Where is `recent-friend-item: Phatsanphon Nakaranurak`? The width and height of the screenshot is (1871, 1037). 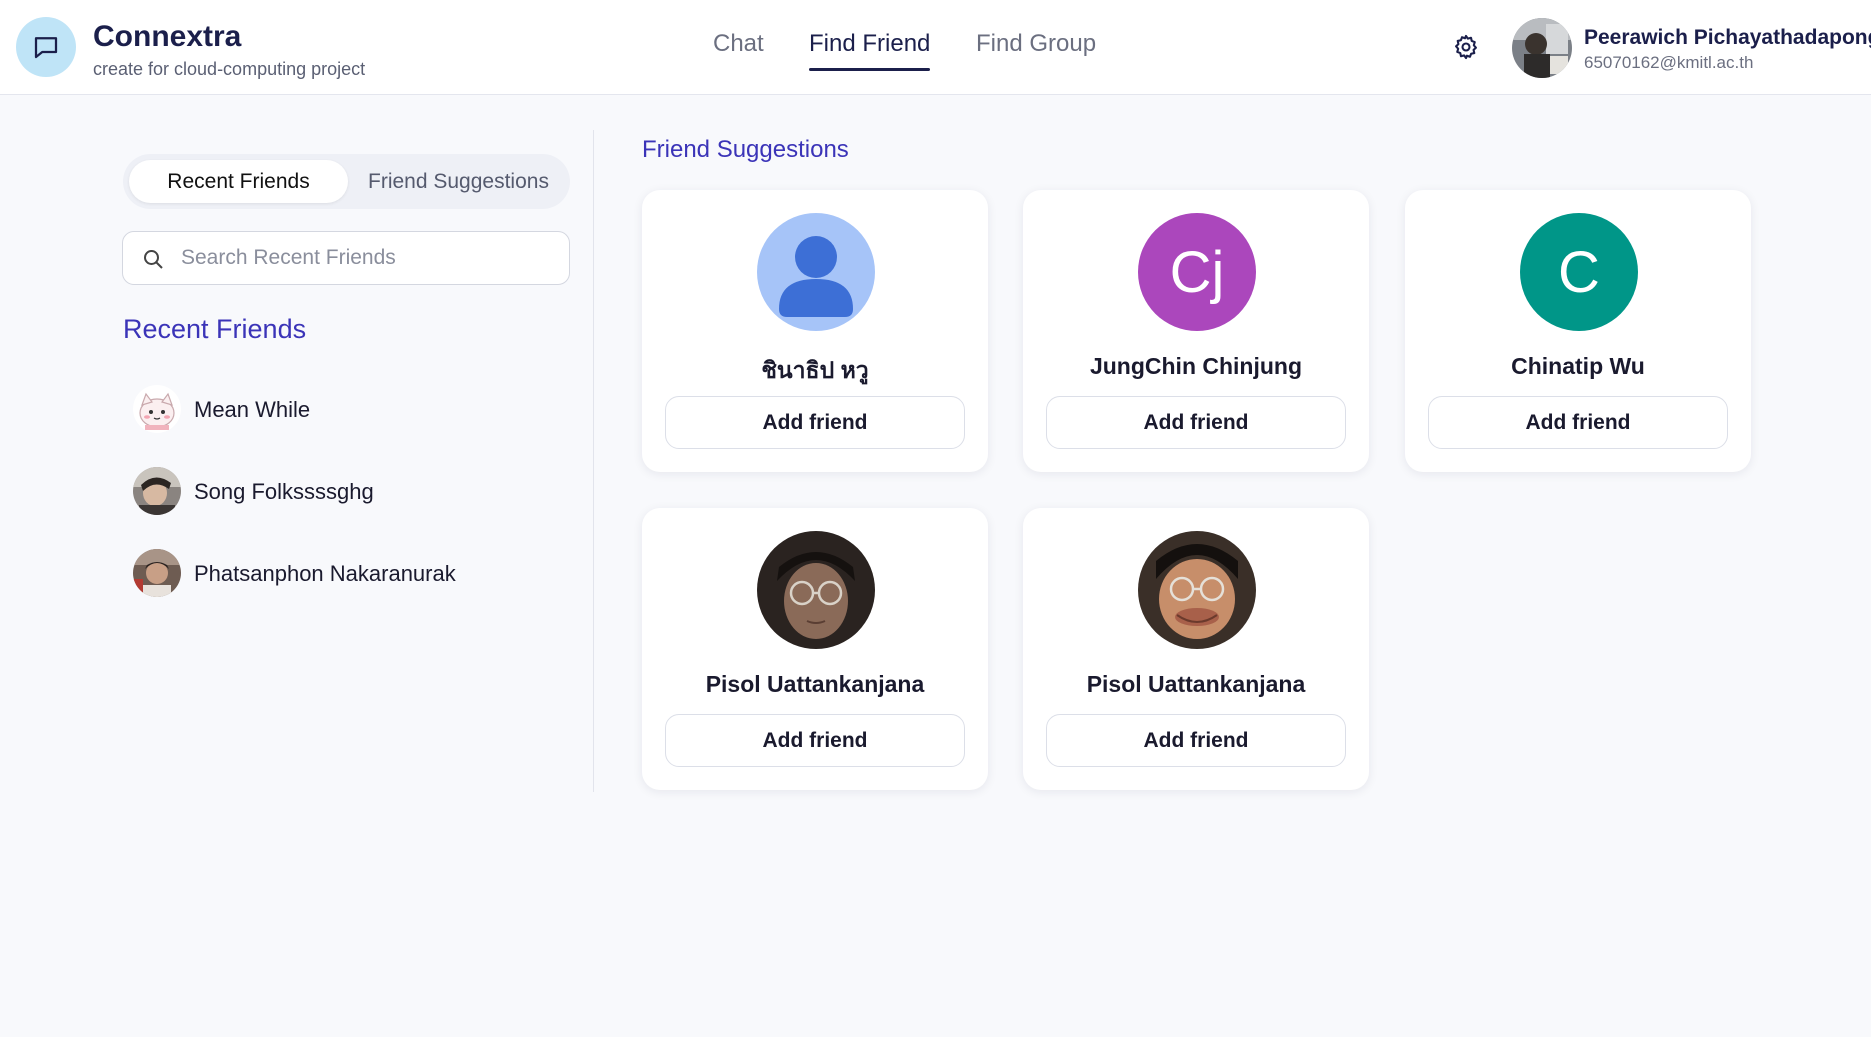
recent-friend-item: Phatsanphon Nakaranurak is located at coordinates (323, 574).